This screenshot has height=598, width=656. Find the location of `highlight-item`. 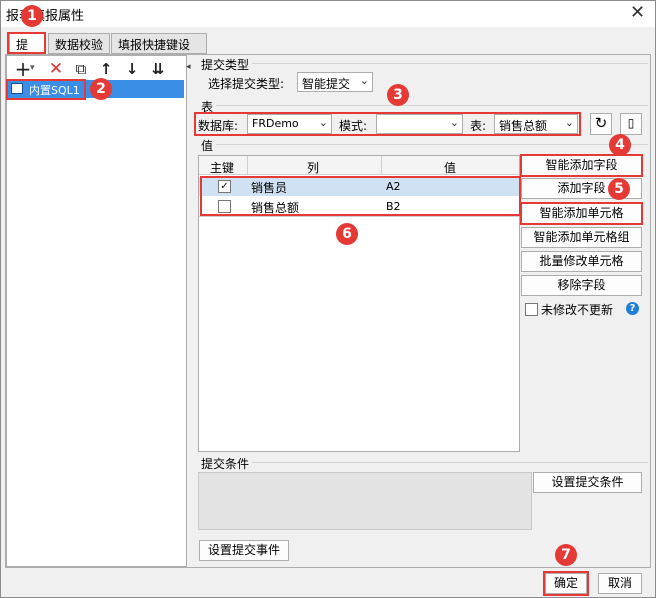

highlight-item is located at coordinates (46, 89).